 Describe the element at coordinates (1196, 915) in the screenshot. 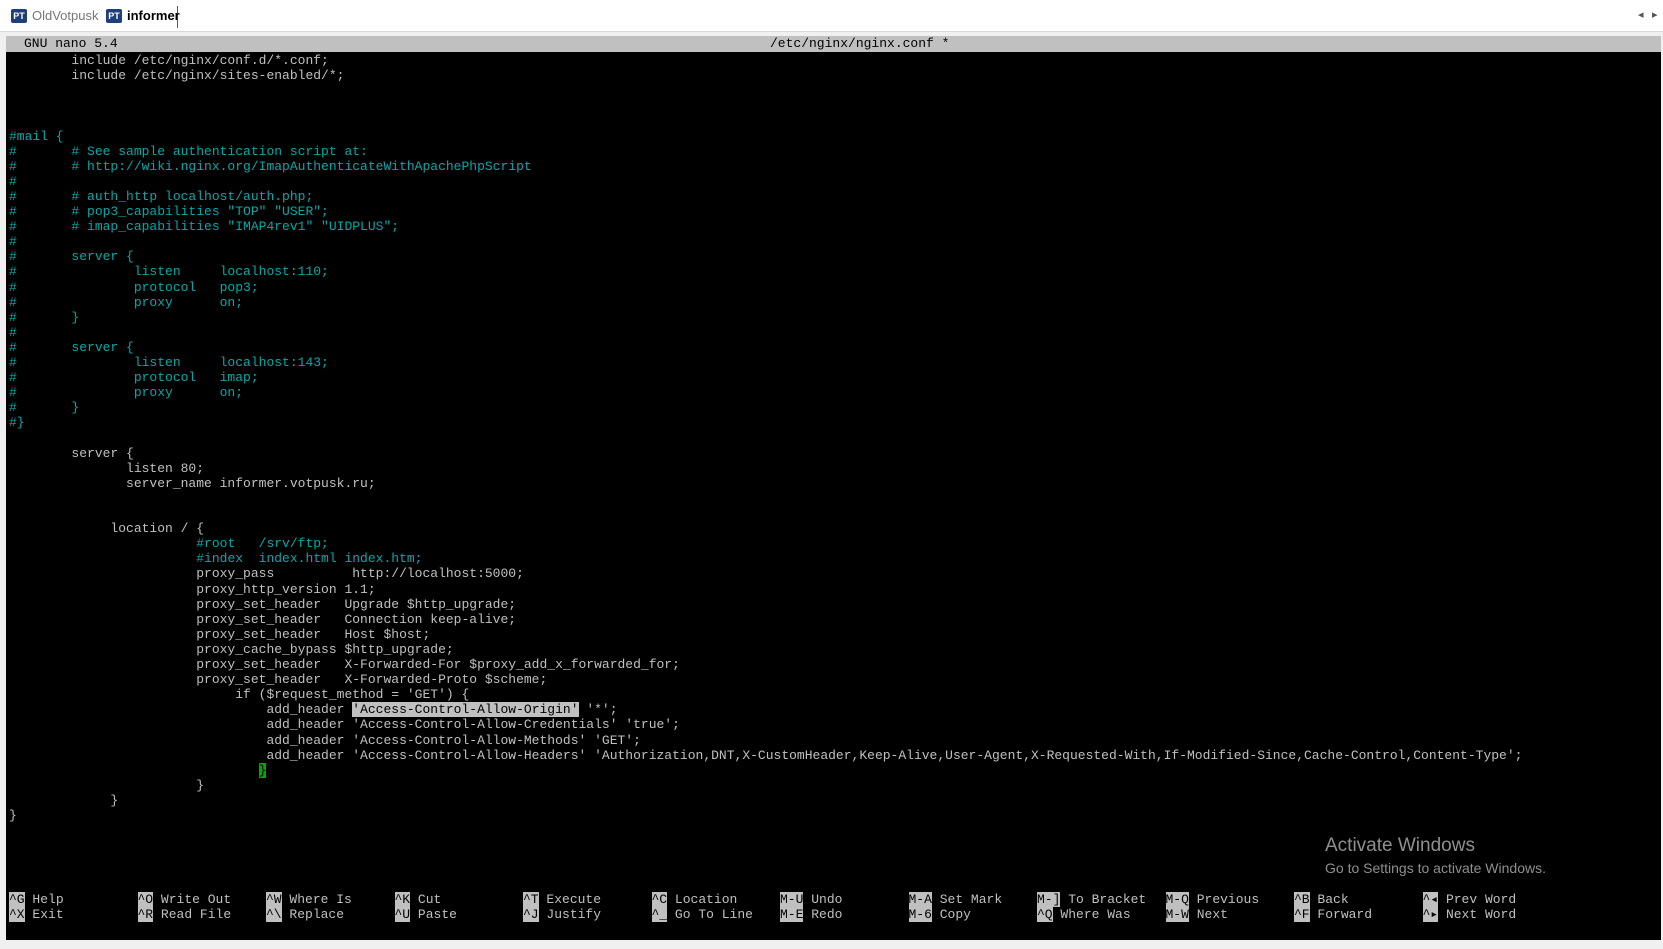

I see `shortcut-item: M-W Next` at that location.